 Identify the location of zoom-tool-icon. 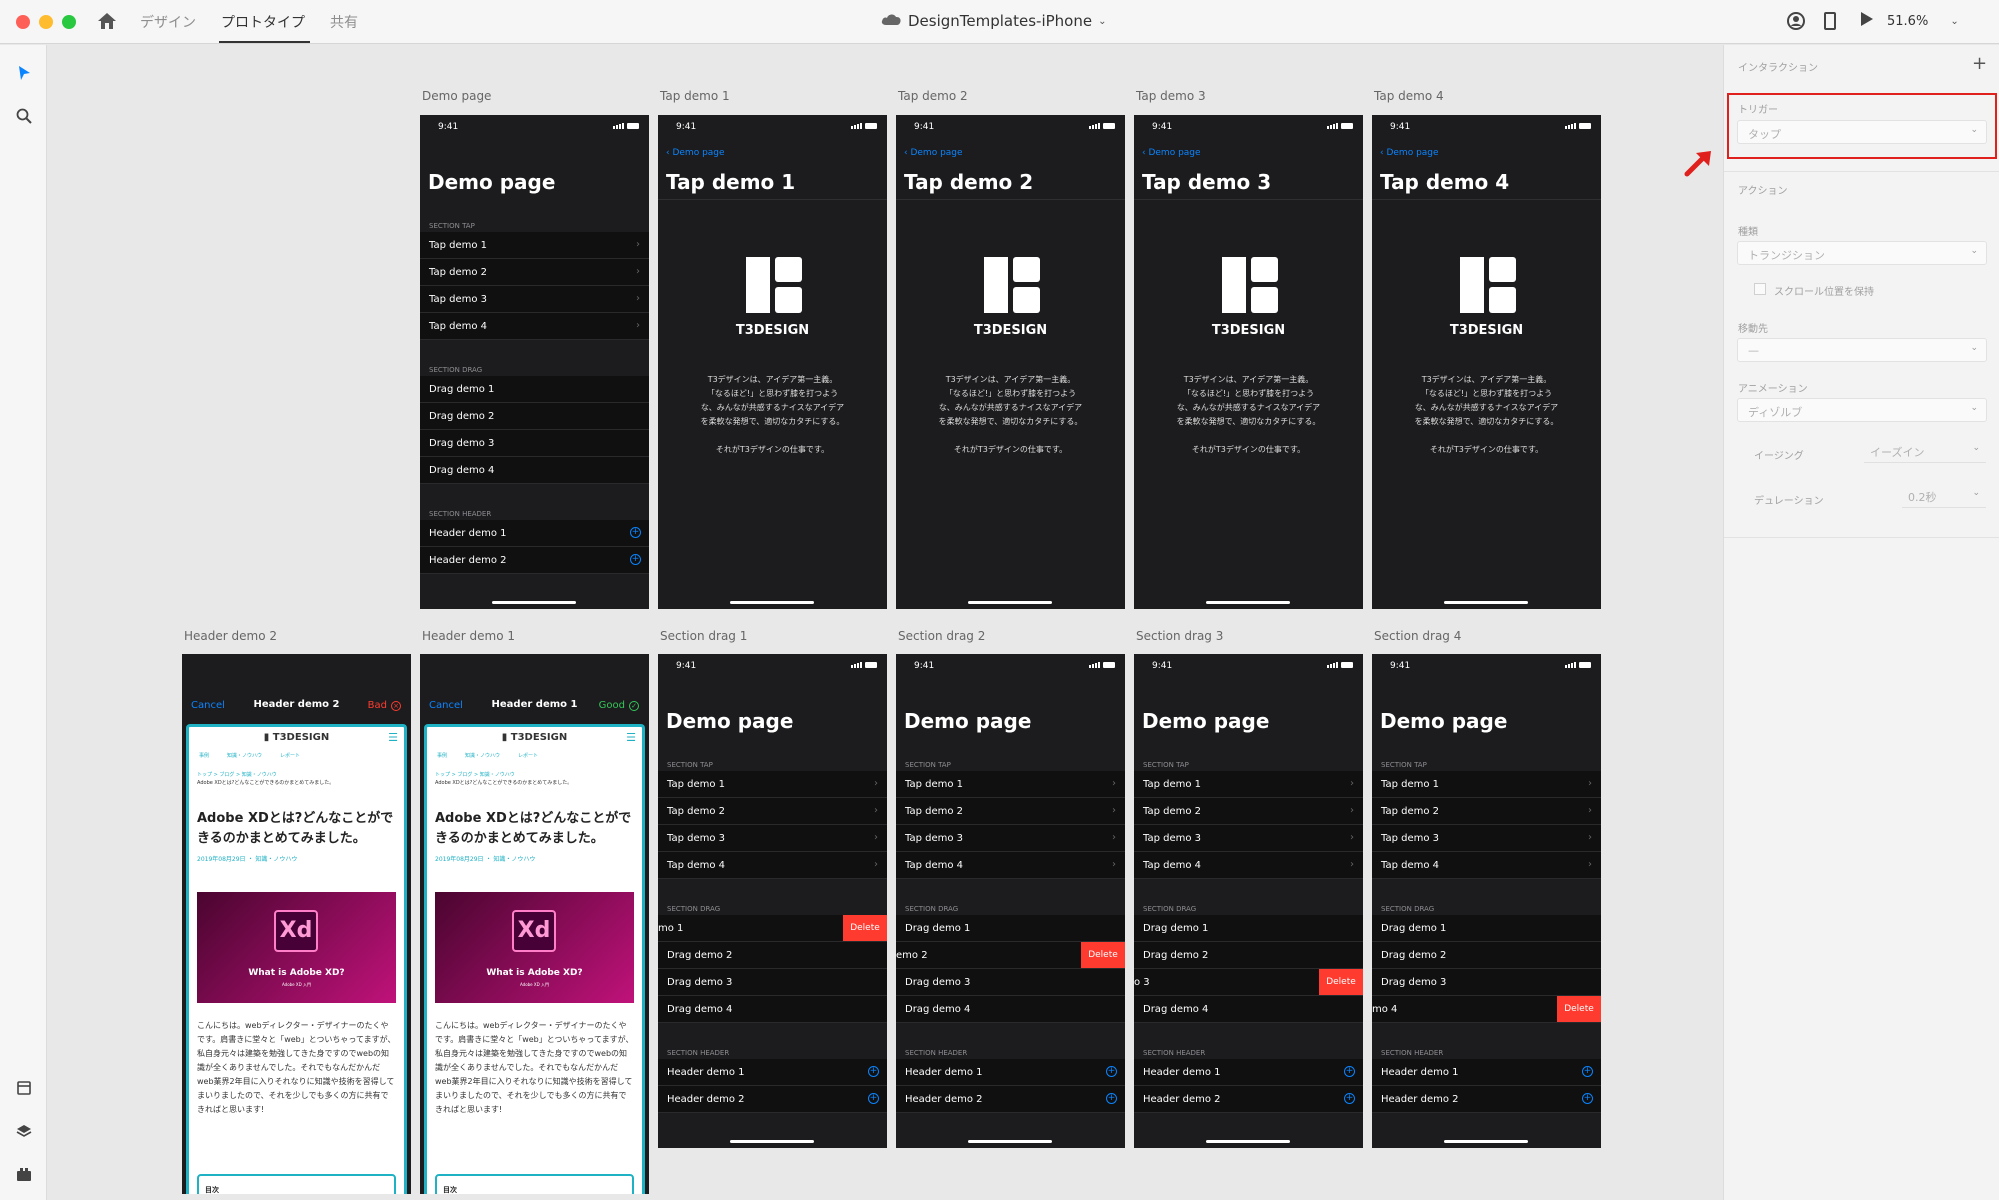
(24, 116).